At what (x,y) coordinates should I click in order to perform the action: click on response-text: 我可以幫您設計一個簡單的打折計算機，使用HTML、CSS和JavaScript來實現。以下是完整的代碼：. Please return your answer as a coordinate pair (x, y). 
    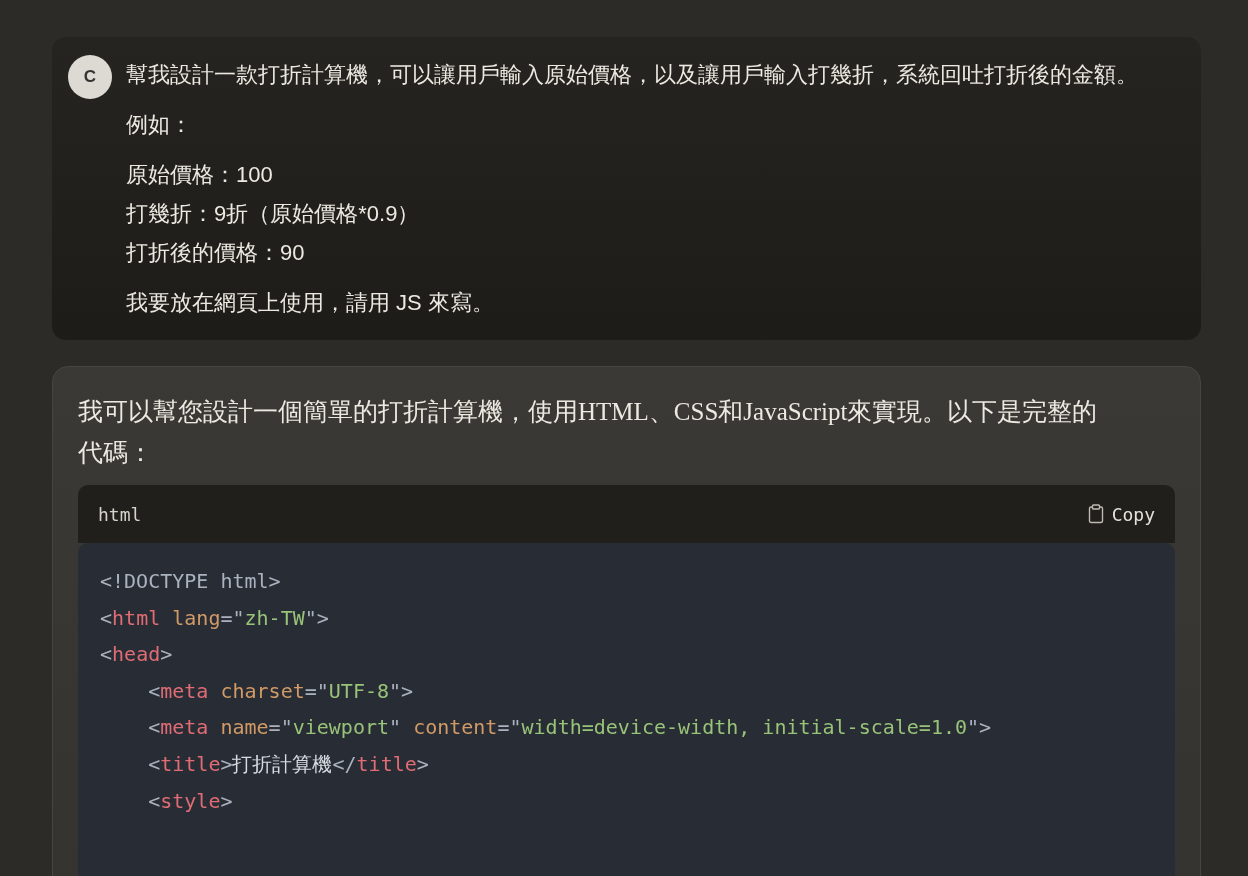
    Looking at the image, I should click on (588, 432).